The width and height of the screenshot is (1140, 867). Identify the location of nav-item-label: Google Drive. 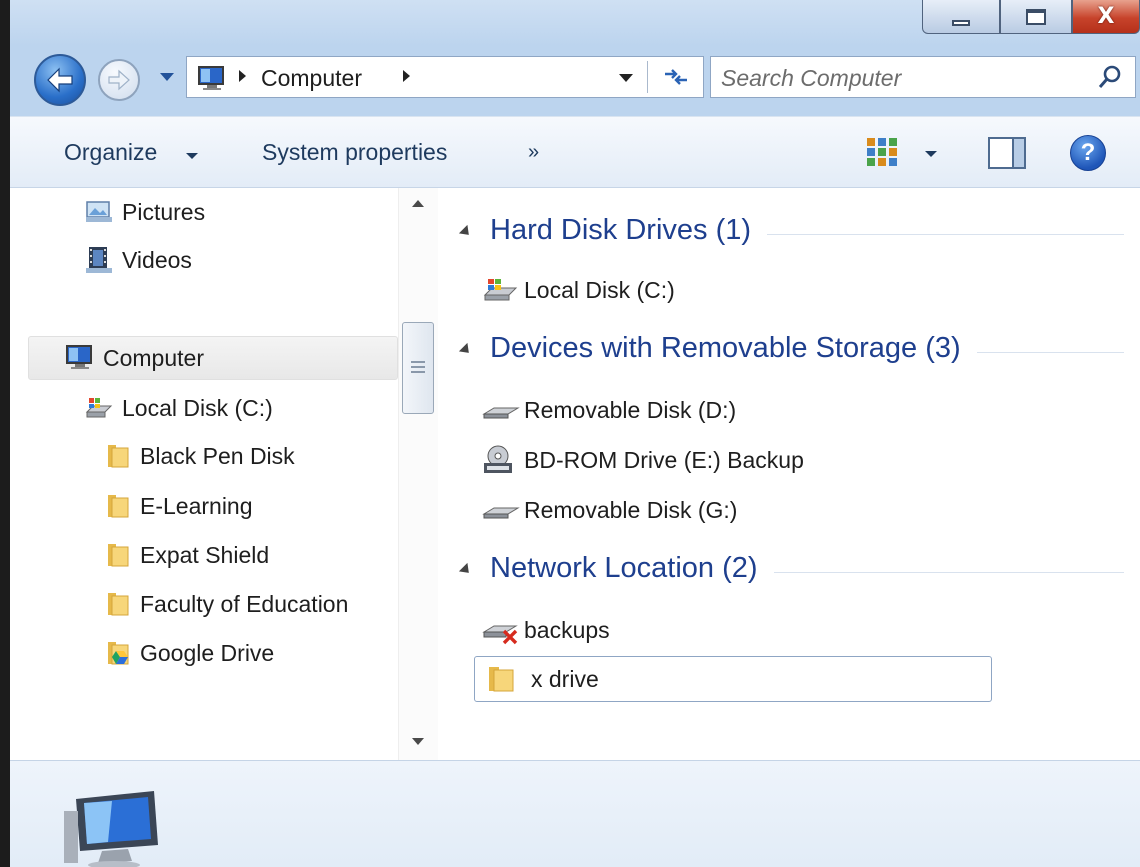
(207, 652).